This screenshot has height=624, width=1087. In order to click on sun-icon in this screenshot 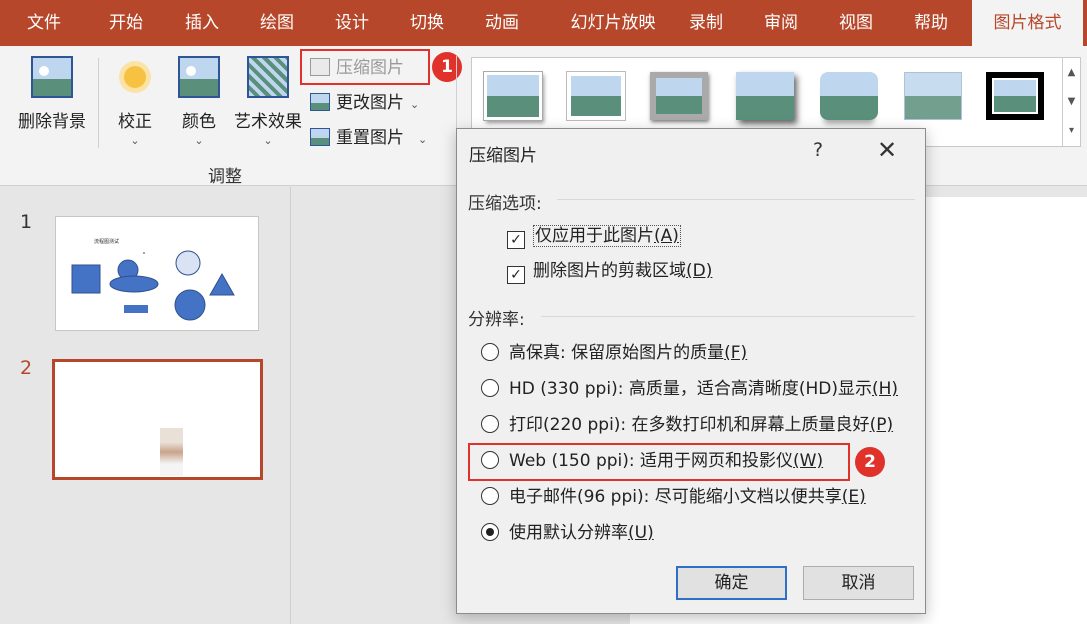, I will do `click(135, 77)`.